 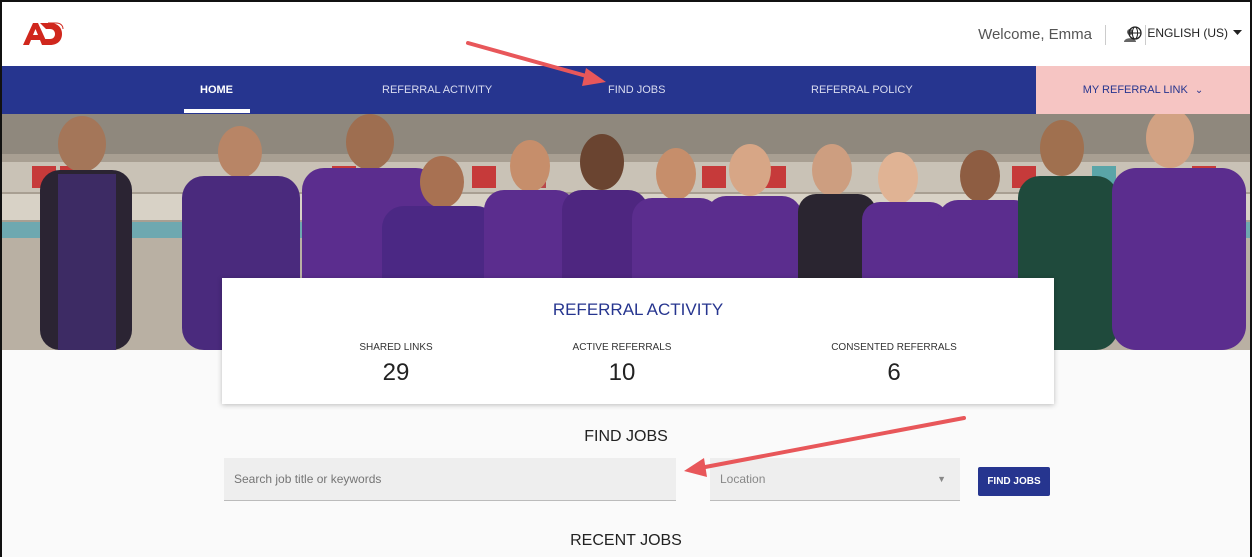 What do you see at coordinates (862, 90) in the screenshot?
I see `nav-item-referral-policy: REFERRAL POLICY` at bounding box center [862, 90].